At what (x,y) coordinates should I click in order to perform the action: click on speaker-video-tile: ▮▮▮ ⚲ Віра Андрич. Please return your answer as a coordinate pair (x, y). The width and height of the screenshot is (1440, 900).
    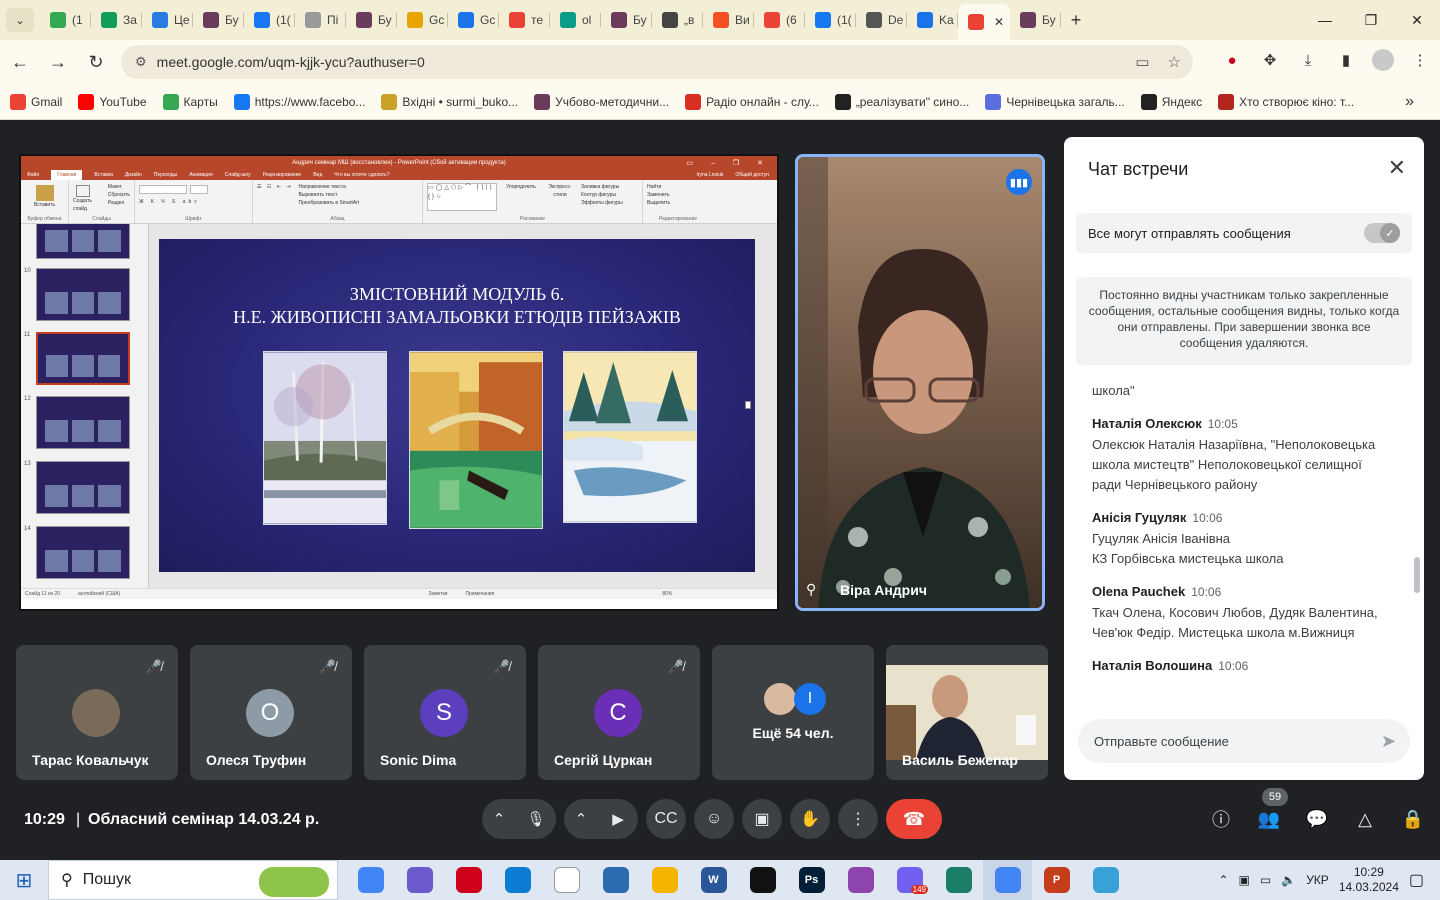
    Looking at the image, I should click on (920, 382).